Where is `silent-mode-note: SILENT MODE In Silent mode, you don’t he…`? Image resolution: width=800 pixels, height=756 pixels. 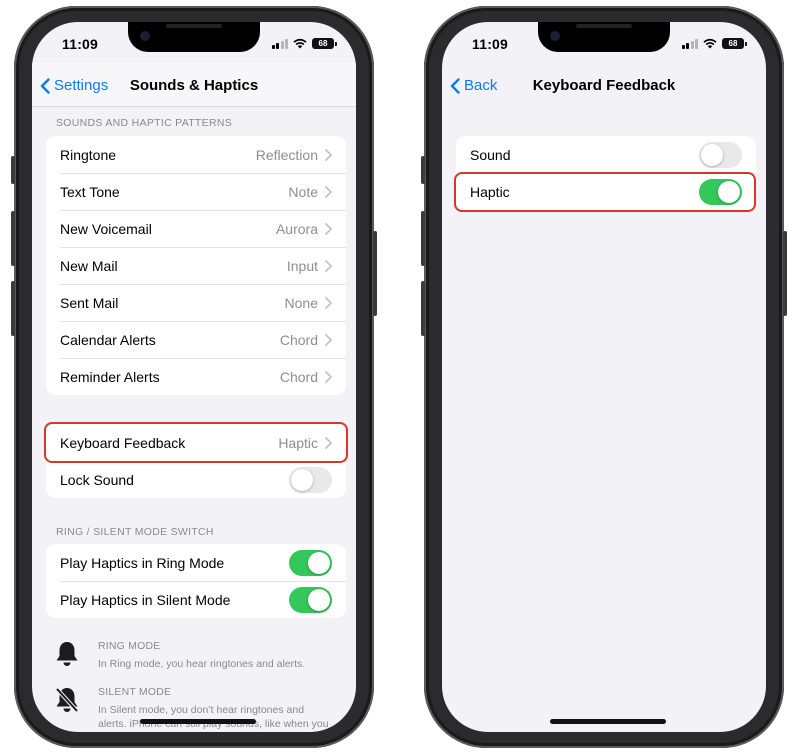
silent-mode-note: SILENT MODE In Silent mode, you don’t he… is located at coordinates (191, 709).